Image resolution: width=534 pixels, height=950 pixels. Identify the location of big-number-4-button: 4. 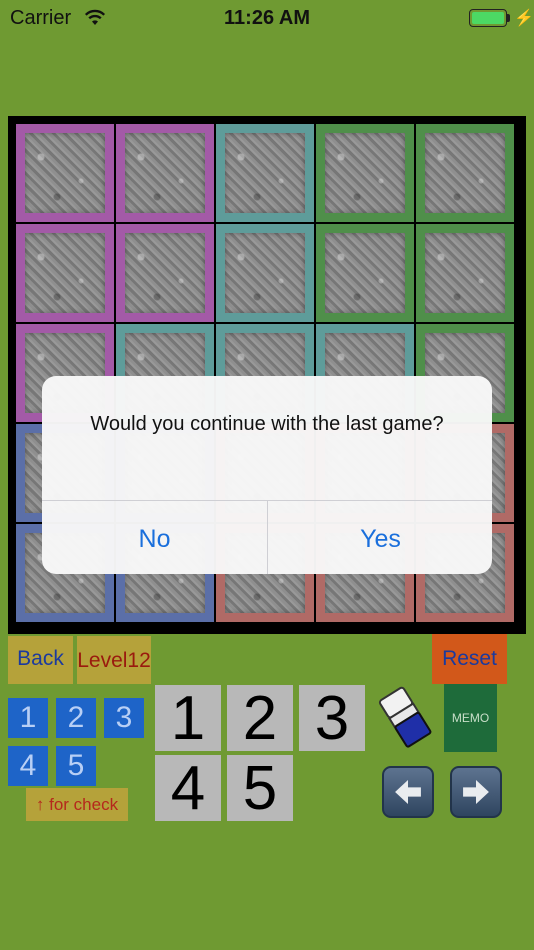
(188, 789).